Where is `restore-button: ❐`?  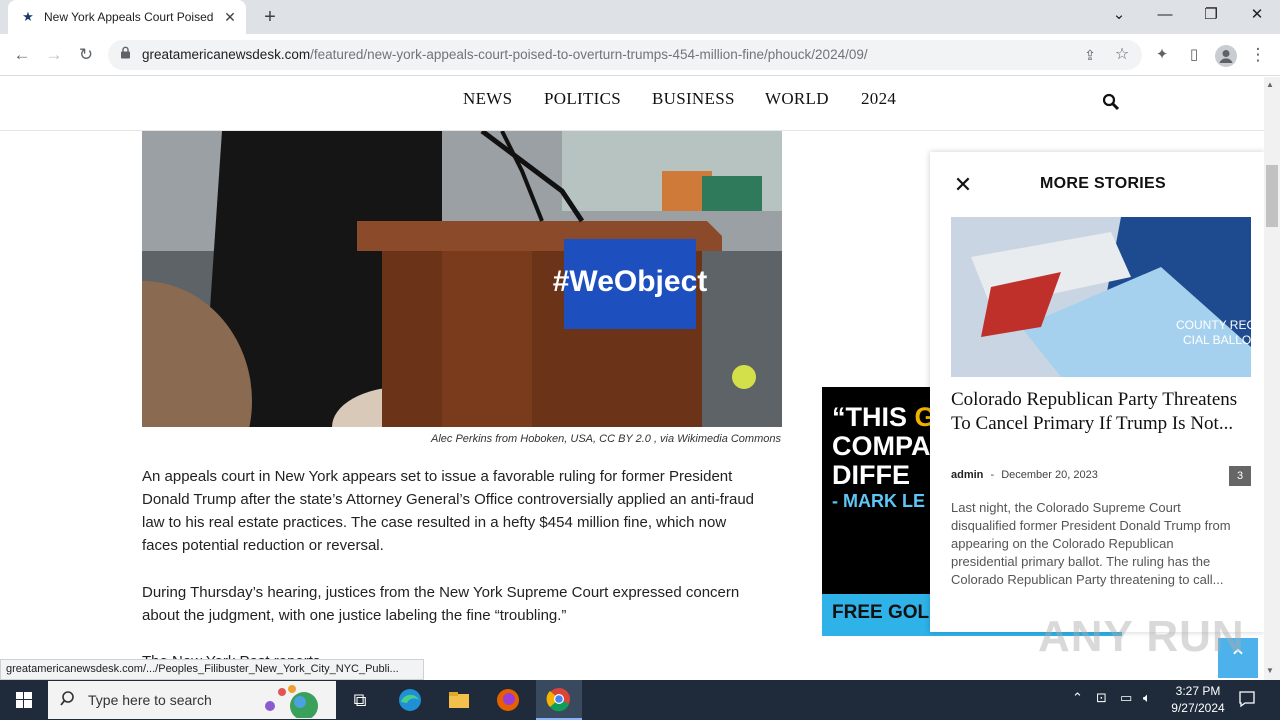
restore-button: ❐ is located at coordinates (1211, 15).